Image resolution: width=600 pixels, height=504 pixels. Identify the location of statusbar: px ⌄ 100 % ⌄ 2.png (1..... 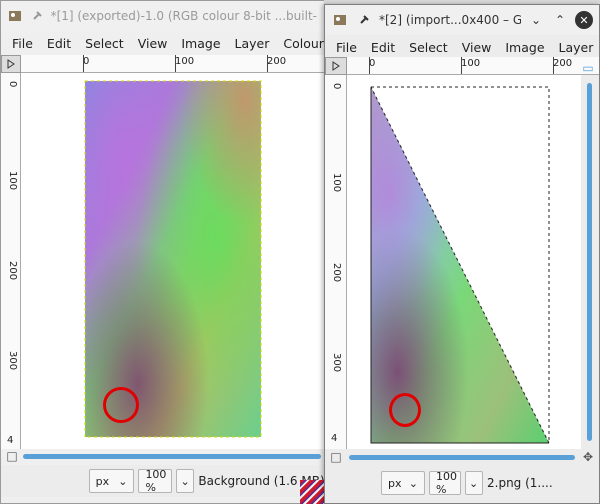
(462, 483).